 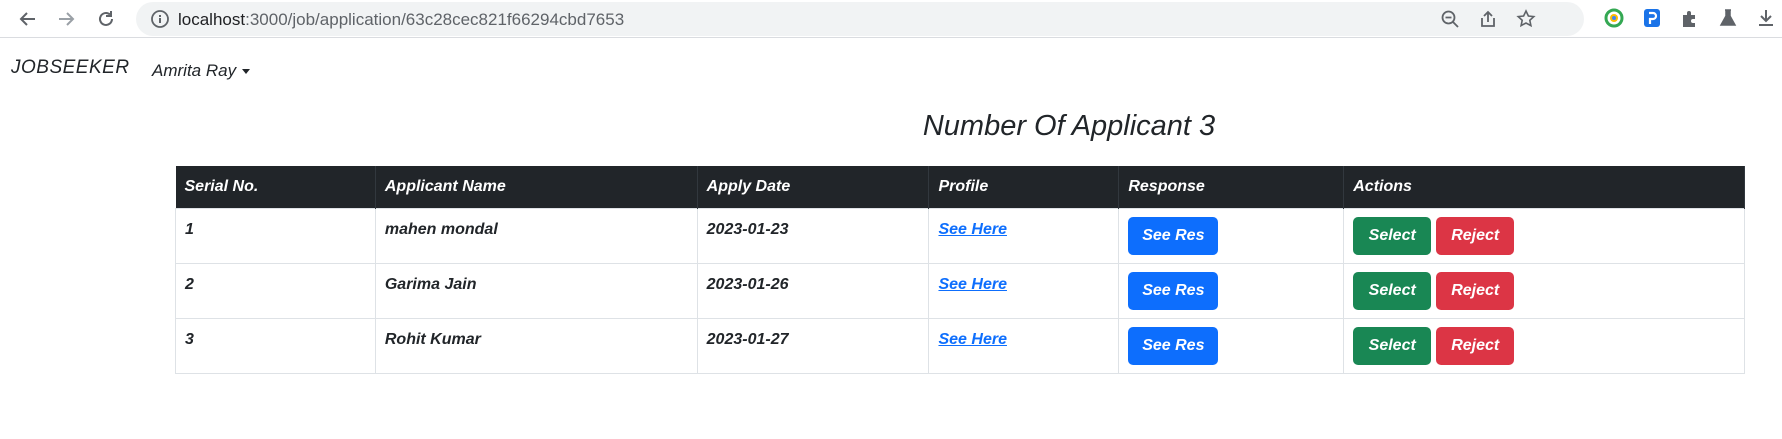 What do you see at coordinates (1614, 18) in the screenshot?
I see `extension-ring-icon` at bounding box center [1614, 18].